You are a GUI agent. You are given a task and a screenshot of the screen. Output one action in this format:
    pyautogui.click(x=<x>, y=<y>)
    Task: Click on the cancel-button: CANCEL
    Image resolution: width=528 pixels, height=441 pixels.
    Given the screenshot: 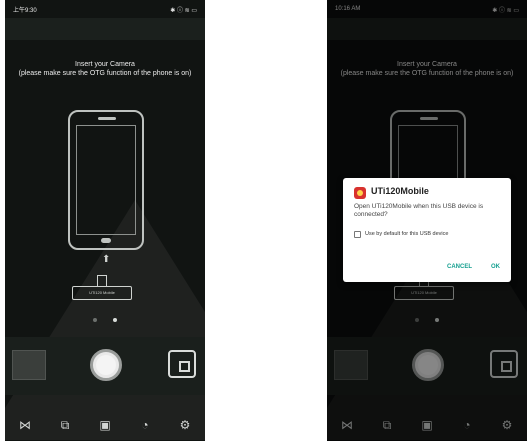 What is the action you would take?
    pyautogui.click(x=459, y=267)
    